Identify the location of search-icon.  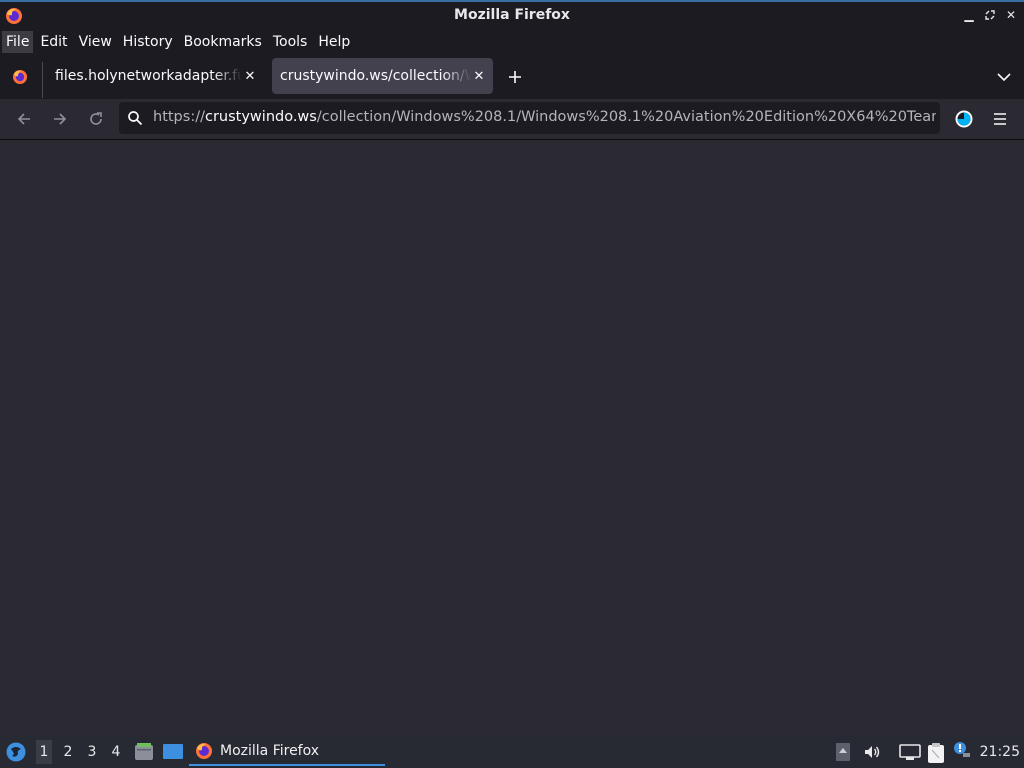
(135, 120).